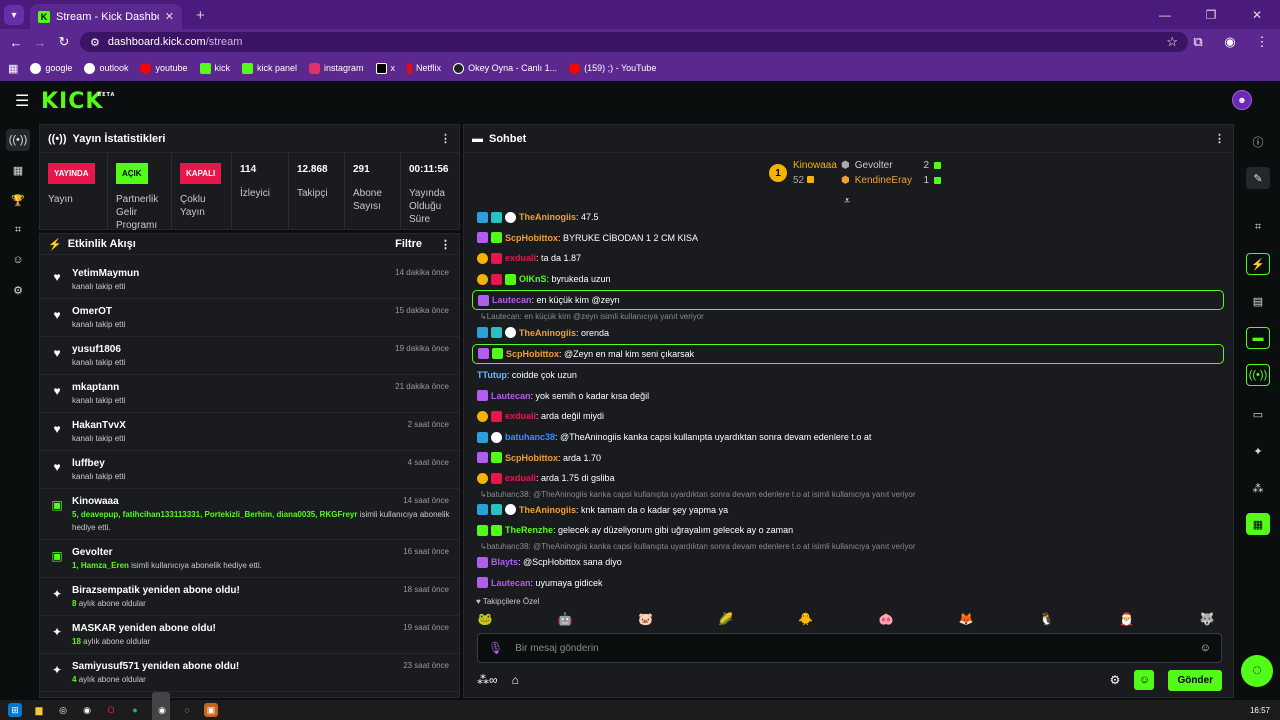 This screenshot has width=1280, height=720. I want to click on browser-tab: K Stream - Kick Dashboard ✕, so click(106, 16).